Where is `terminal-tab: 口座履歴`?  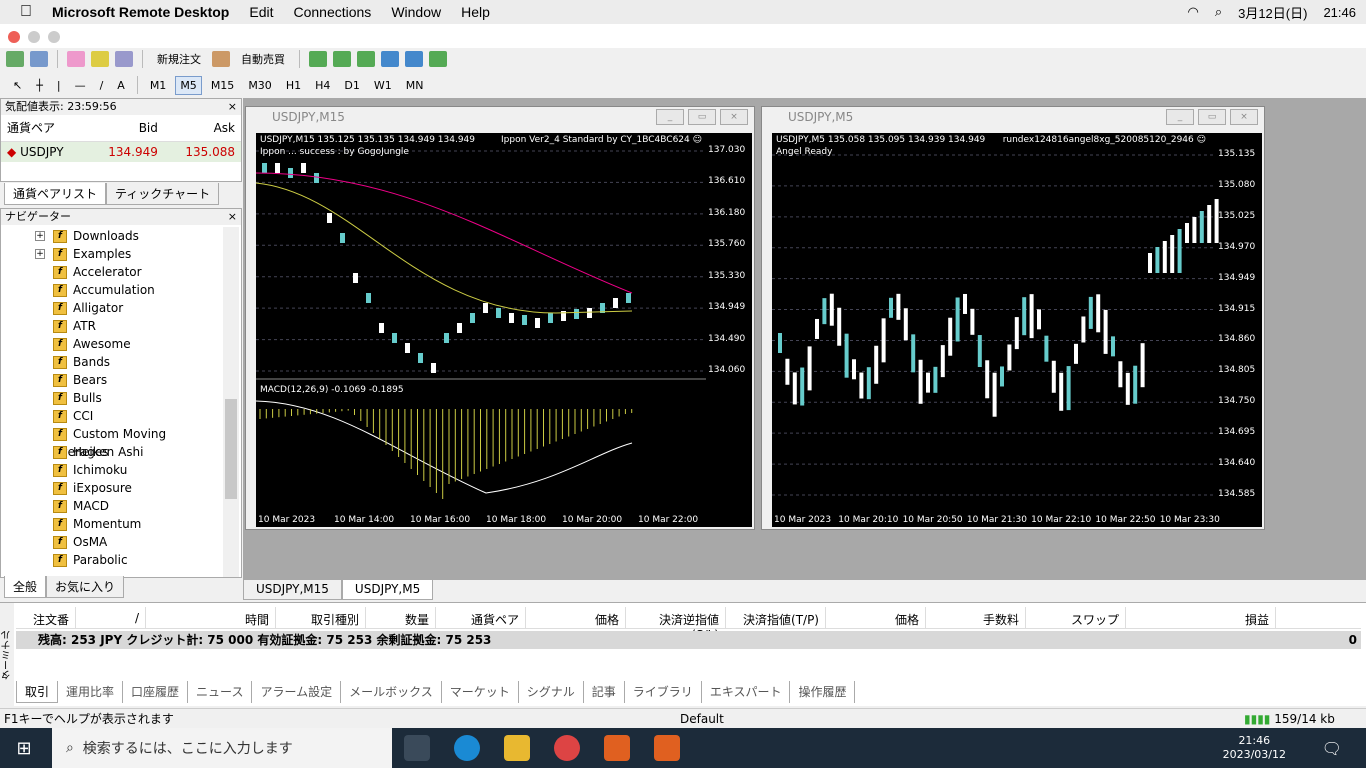 terminal-tab: 口座履歴 is located at coordinates (156, 692).